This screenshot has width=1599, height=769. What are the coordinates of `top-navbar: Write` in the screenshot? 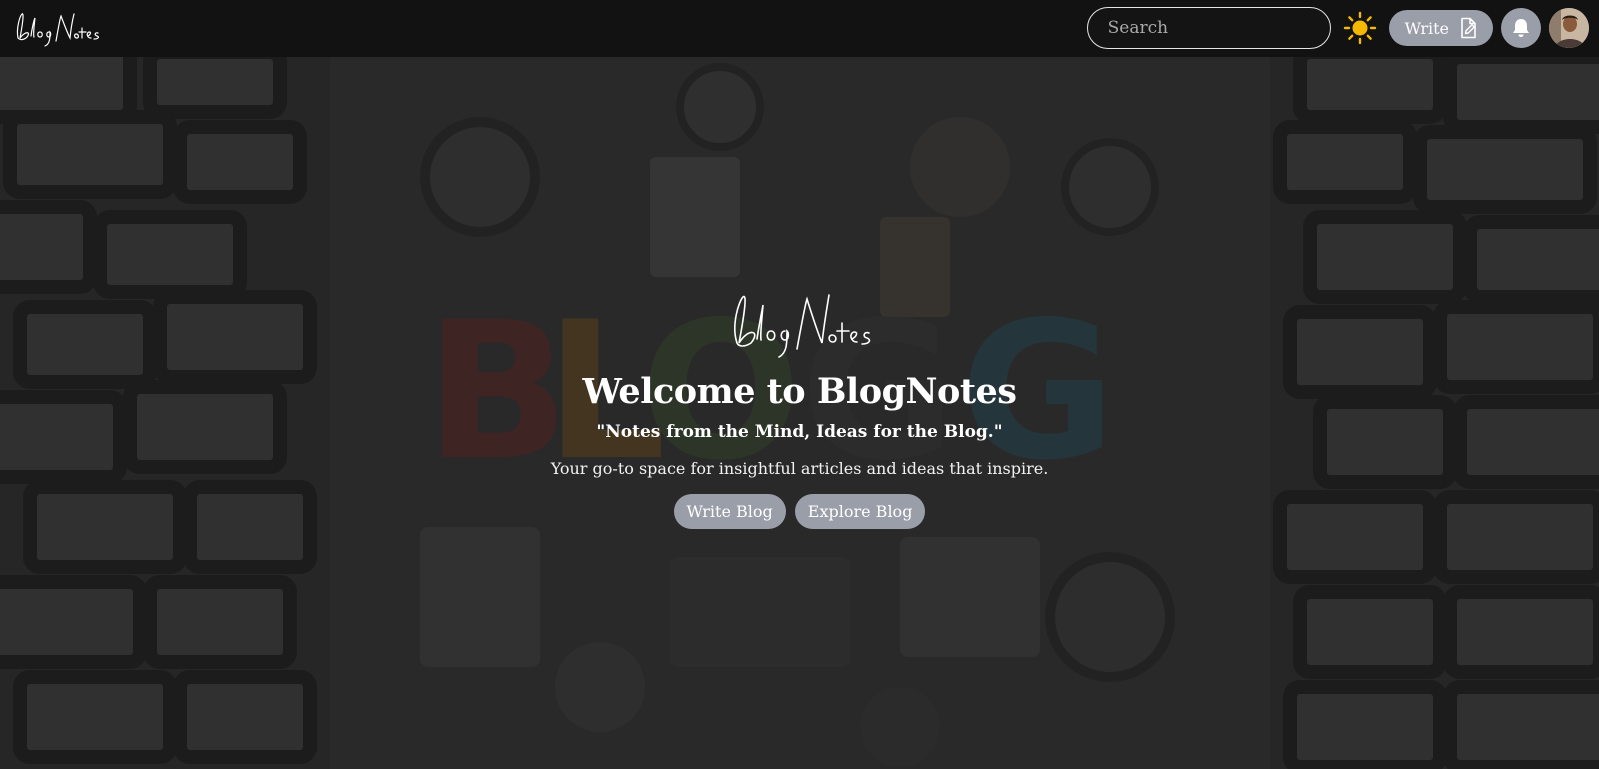 It's located at (799, 28).